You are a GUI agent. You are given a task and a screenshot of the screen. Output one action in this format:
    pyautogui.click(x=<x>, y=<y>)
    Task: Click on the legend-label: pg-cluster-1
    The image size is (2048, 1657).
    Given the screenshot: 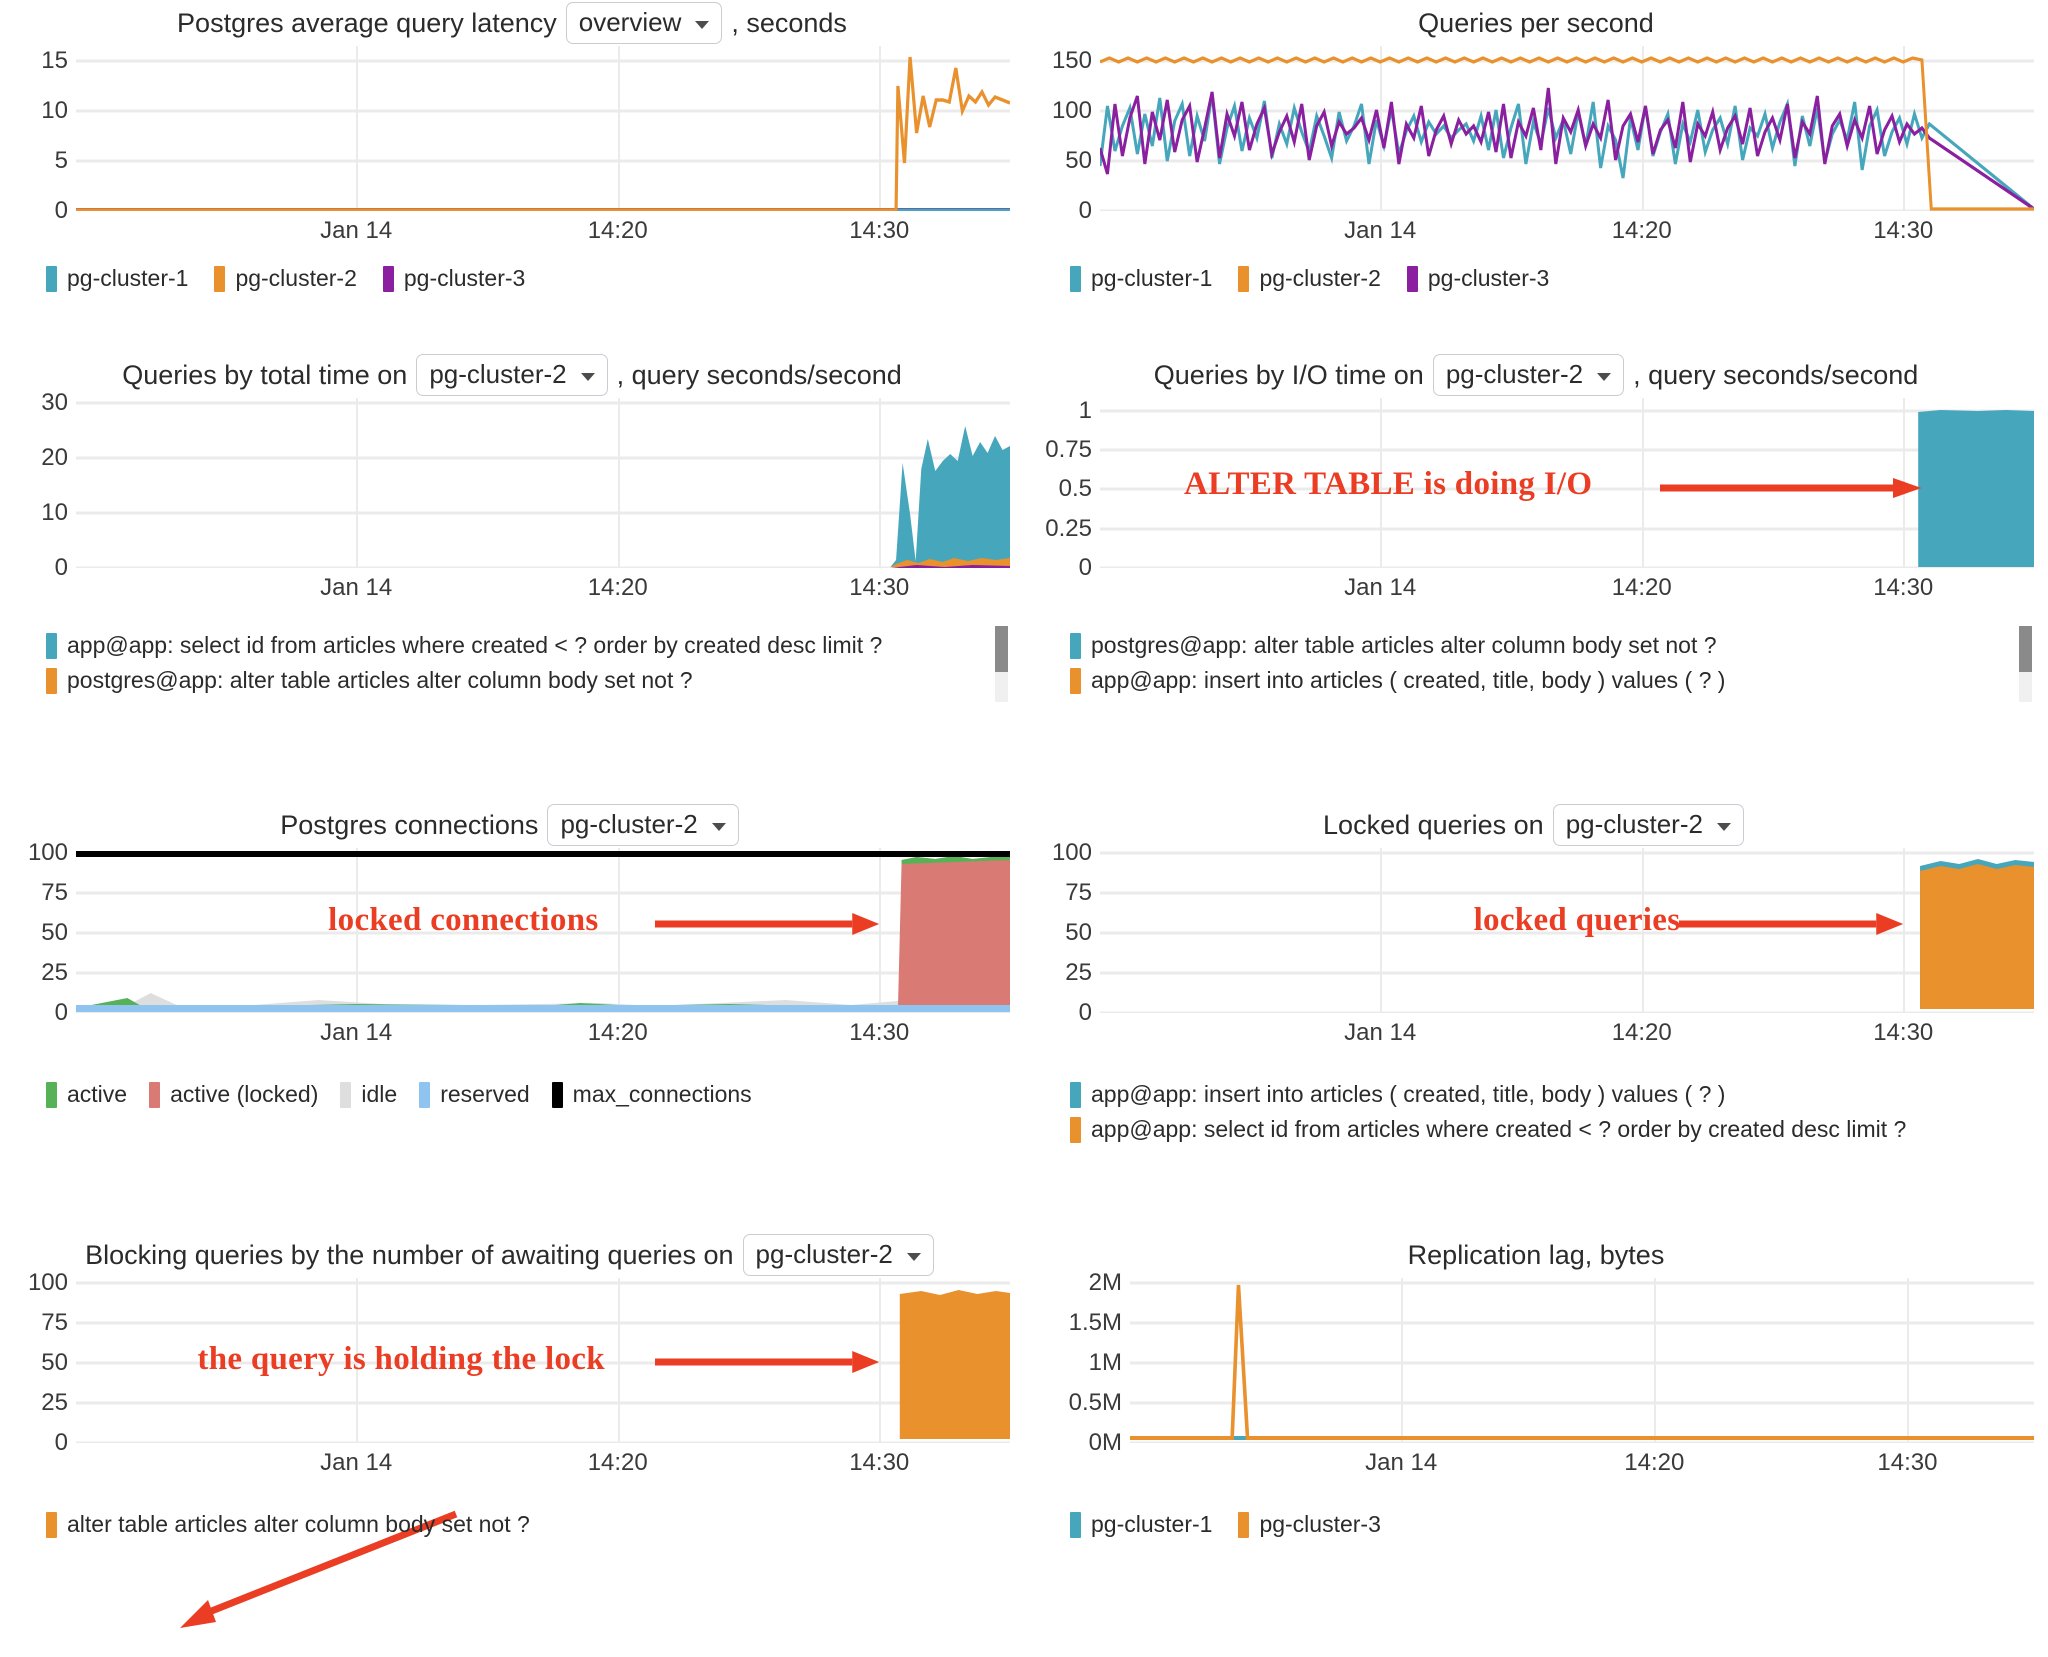 What is the action you would take?
    pyautogui.click(x=128, y=278)
    